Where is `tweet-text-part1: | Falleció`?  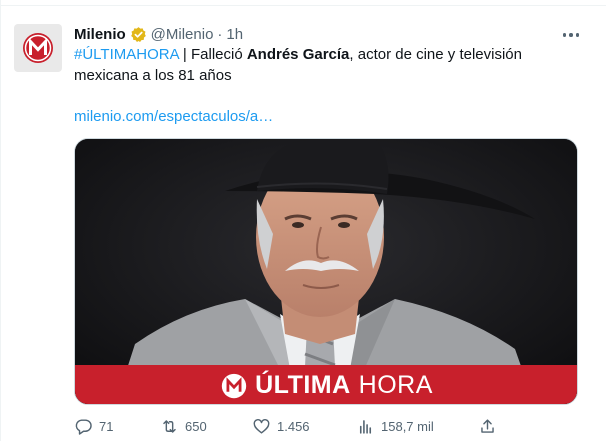
tweet-text-part1: | Falleció is located at coordinates (212, 54).